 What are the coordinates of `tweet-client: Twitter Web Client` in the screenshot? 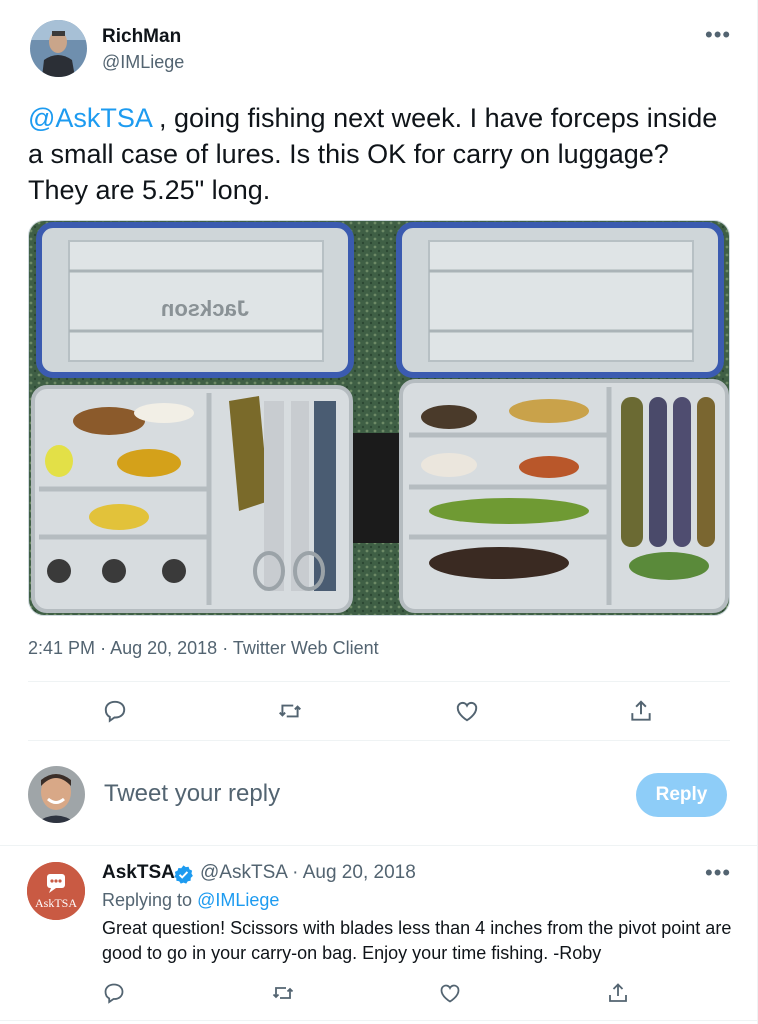 It's located at (306, 648).